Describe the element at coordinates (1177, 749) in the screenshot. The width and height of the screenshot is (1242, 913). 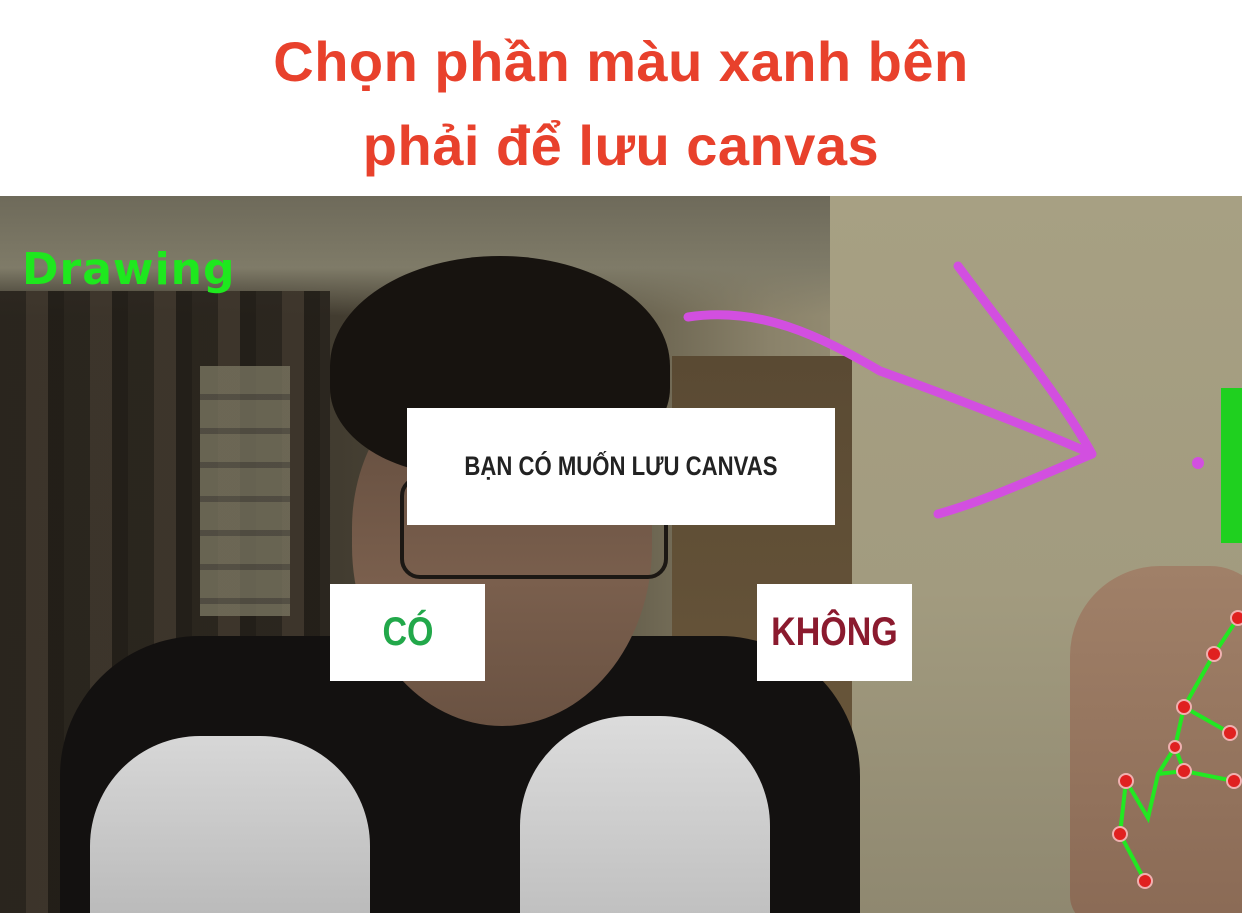
I see `hand-joints` at that location.